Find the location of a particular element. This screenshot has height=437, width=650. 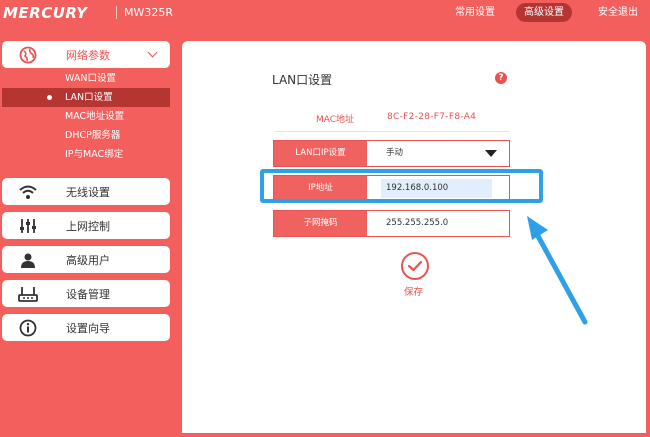

annotation-arrow-icon is located at coordinates (557, 270).